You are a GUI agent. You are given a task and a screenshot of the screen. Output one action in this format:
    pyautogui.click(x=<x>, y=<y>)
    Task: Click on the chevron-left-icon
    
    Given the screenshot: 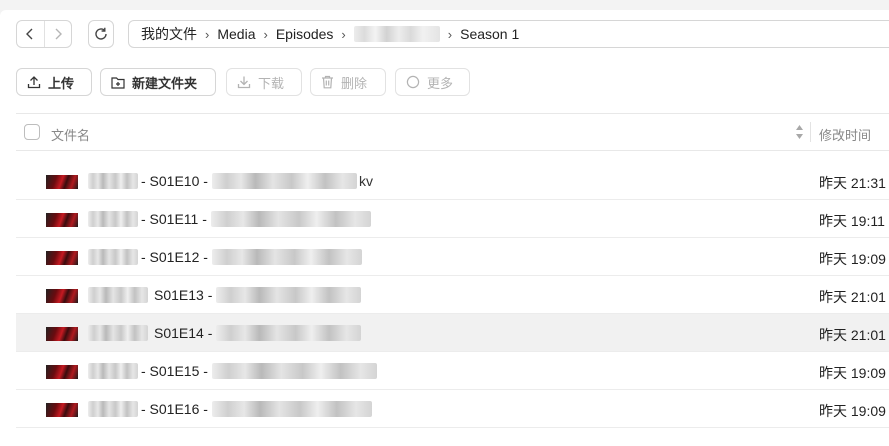 What is the action you would take?
    pyautogui.click(x=29, y=34)
    